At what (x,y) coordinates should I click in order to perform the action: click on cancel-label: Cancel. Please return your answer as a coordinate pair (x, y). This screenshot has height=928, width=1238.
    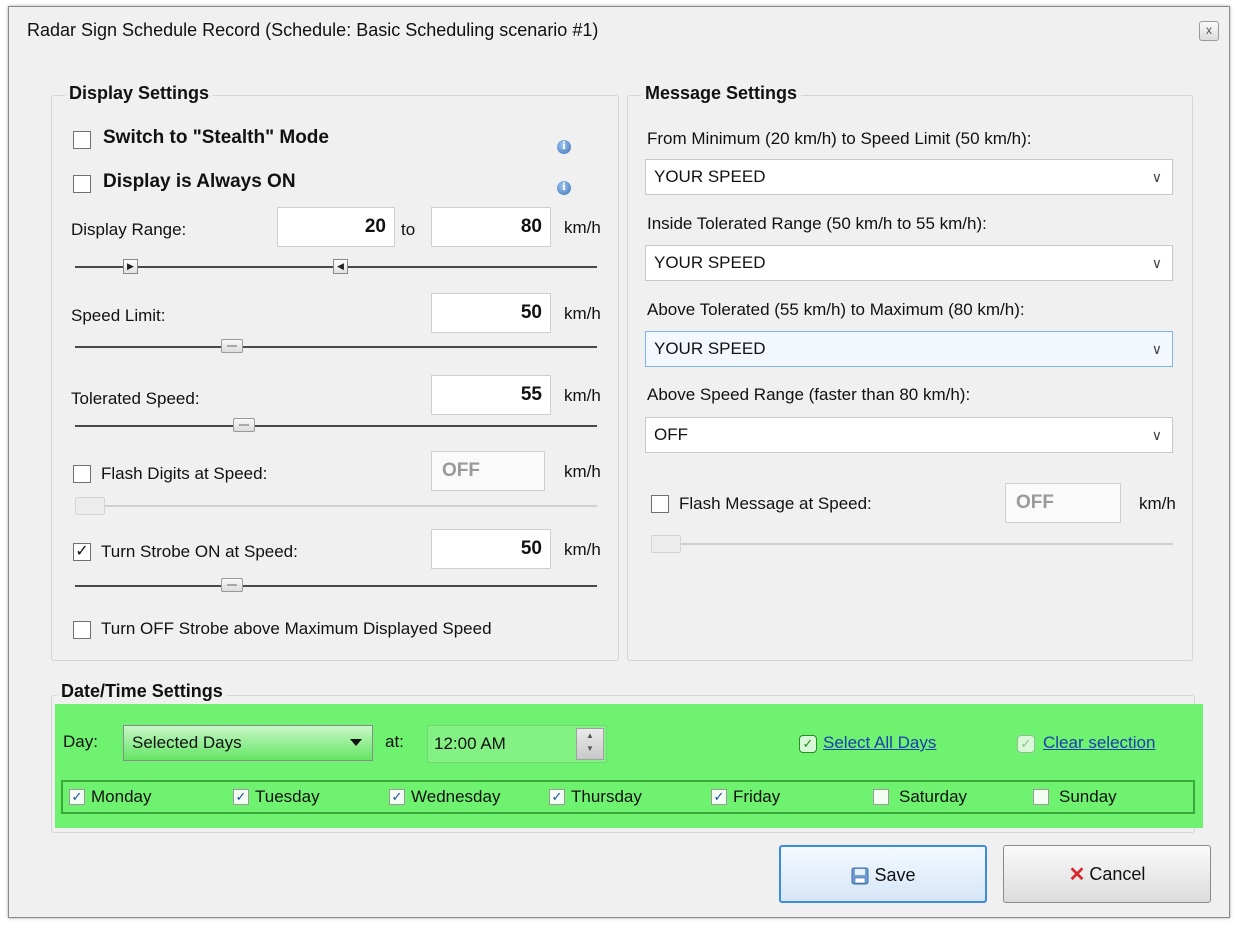
    Looking at the image, I should click on (1117, 874).